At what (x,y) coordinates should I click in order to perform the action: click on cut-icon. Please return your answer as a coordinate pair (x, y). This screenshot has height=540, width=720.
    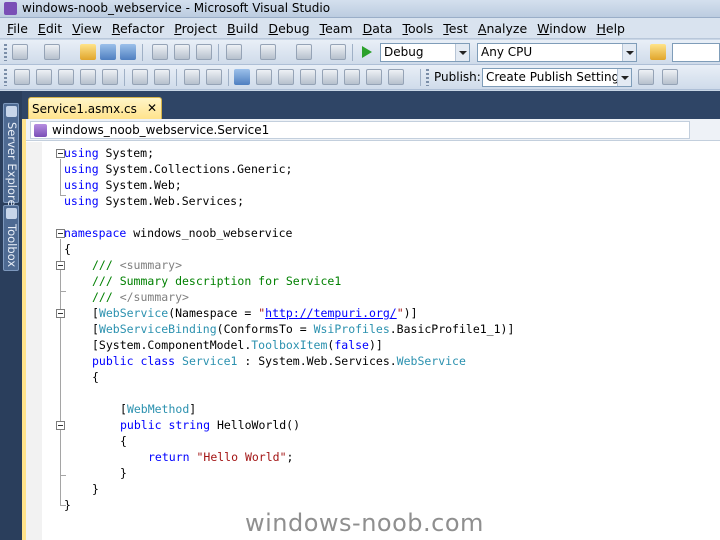
    Looking at the image, I should click on (160, 52).